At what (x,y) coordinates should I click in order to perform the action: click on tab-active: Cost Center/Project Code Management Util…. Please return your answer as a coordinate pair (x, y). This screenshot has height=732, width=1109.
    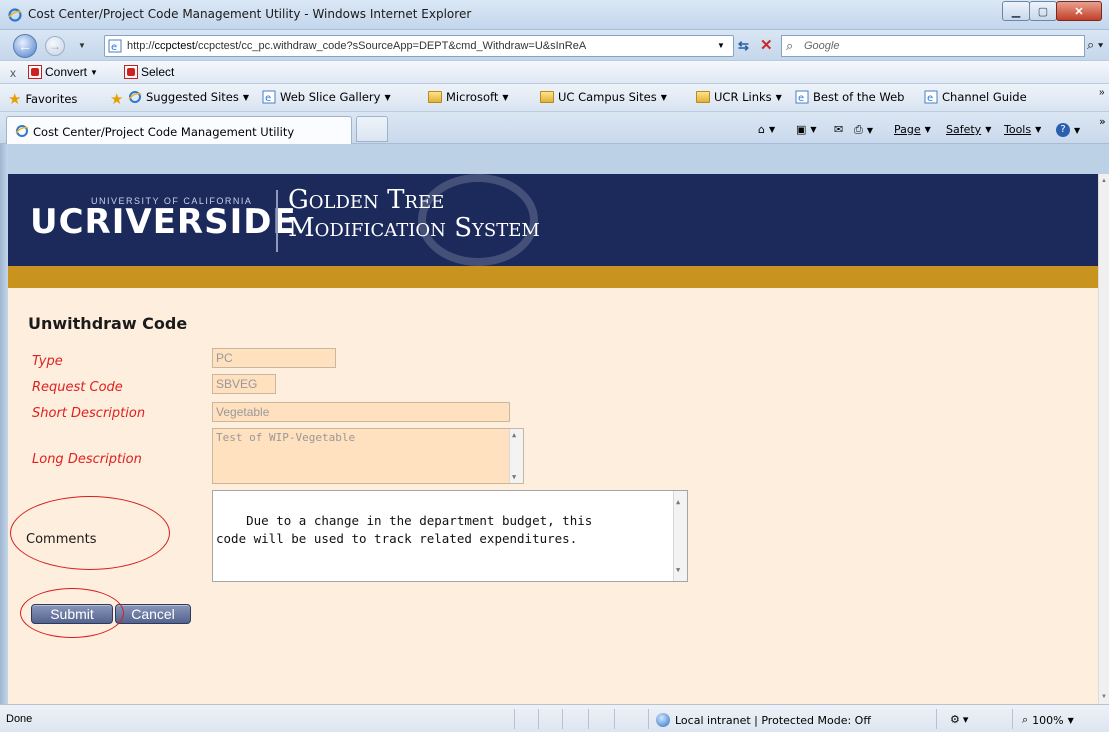
    Looking at the image, I should click on (179, 130).